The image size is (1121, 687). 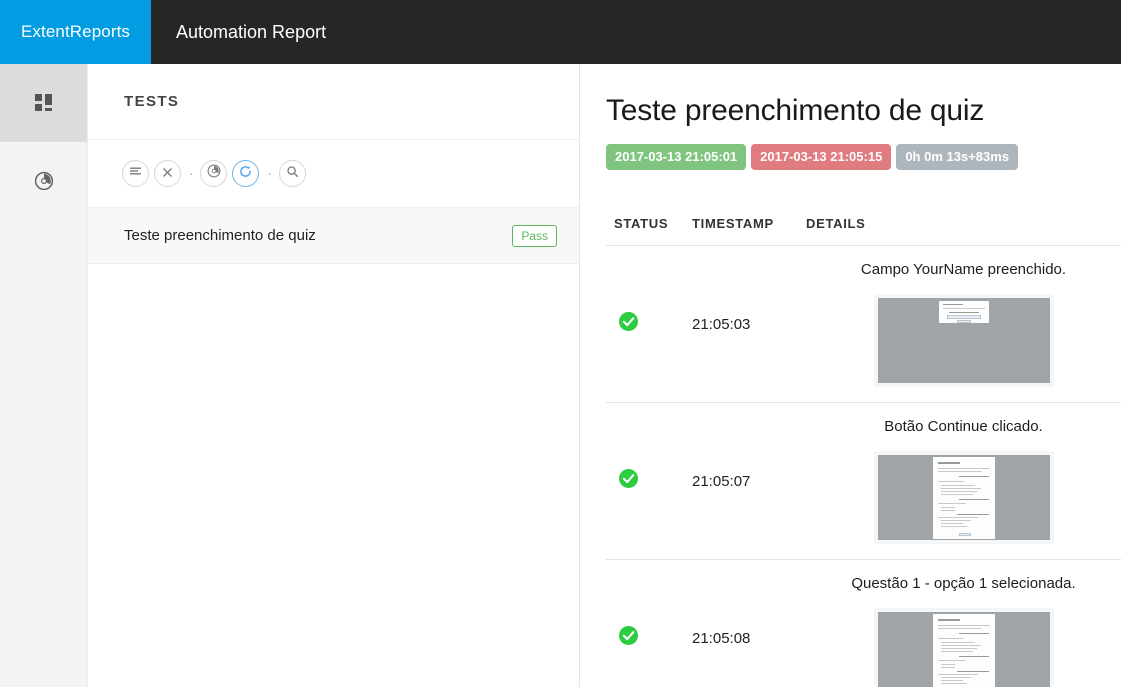 What do you see at coordinates (220, 235) in the screenshot?
I see `test-list-item-name: Teste preenchimento de quiz` at bounding box center [220, 235].